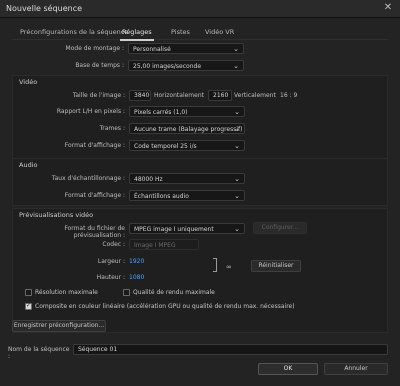 This screenshot has width=400, height=386. I want to click on video-display-format-dropdown: Code temporel 25 i/s ⌄, so click(187, 145).